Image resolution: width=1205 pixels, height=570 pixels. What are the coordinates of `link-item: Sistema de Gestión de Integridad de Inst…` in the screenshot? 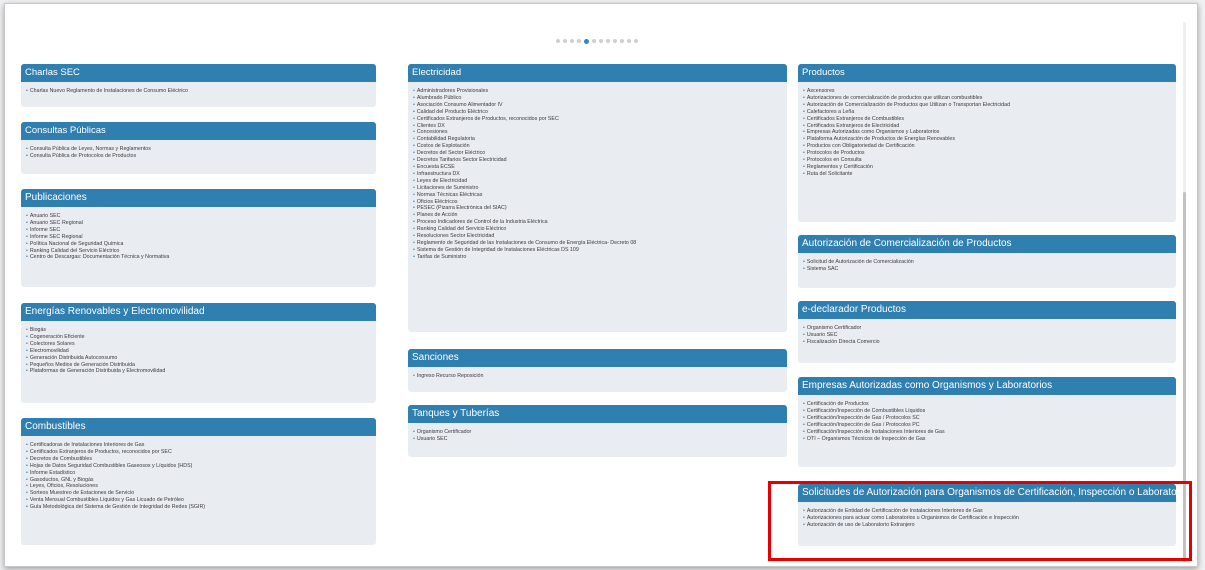 It's located at (600, 250).